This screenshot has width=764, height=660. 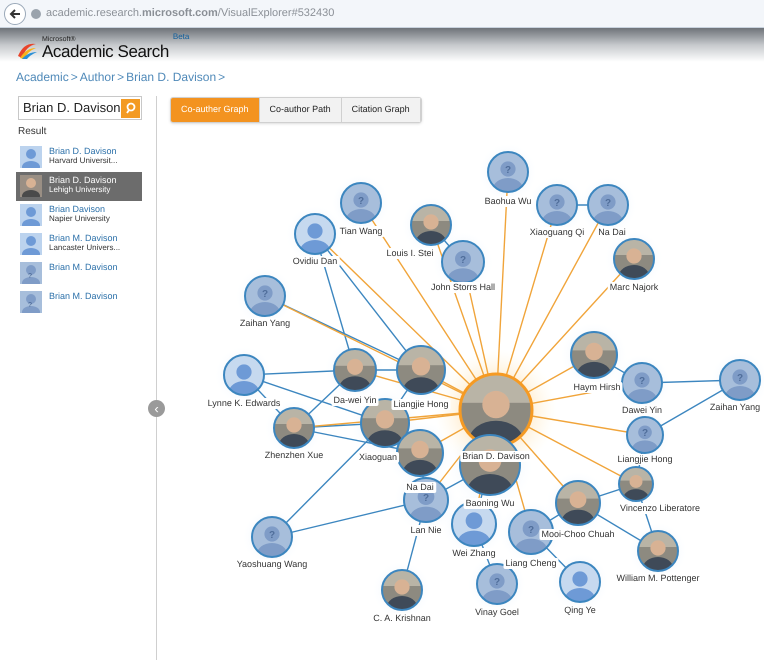 What do you see at coordinates (474, 553) in the screenshot?
I see `author-name: Wei Zhang` at bounding box center [474, 553].